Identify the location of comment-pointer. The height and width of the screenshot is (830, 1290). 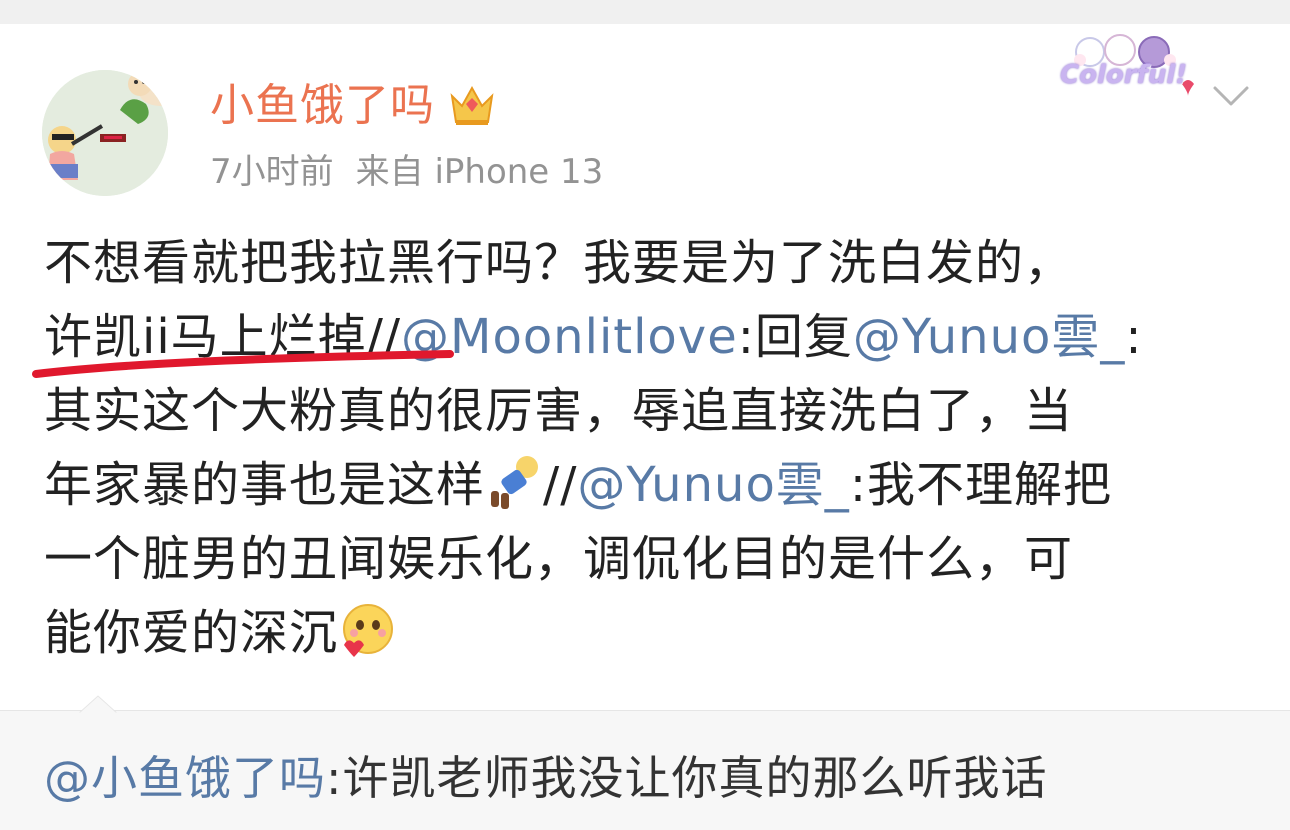
(98, 704).